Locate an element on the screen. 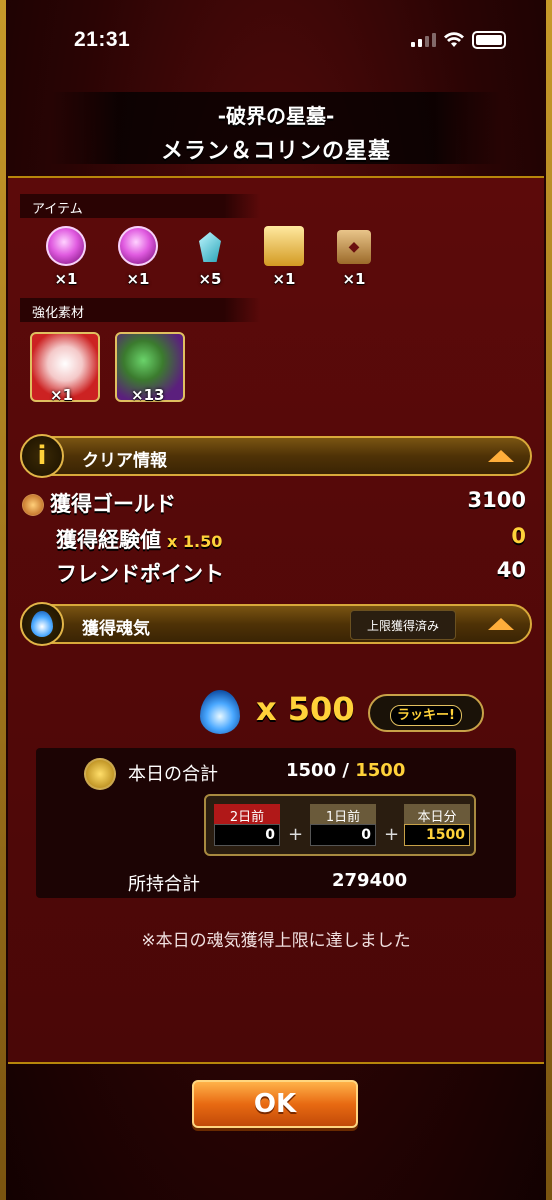  daily-breakdown: 2日前 0 + 1日前 0 + 本日分 1500 is located at coordinates (340, 825).